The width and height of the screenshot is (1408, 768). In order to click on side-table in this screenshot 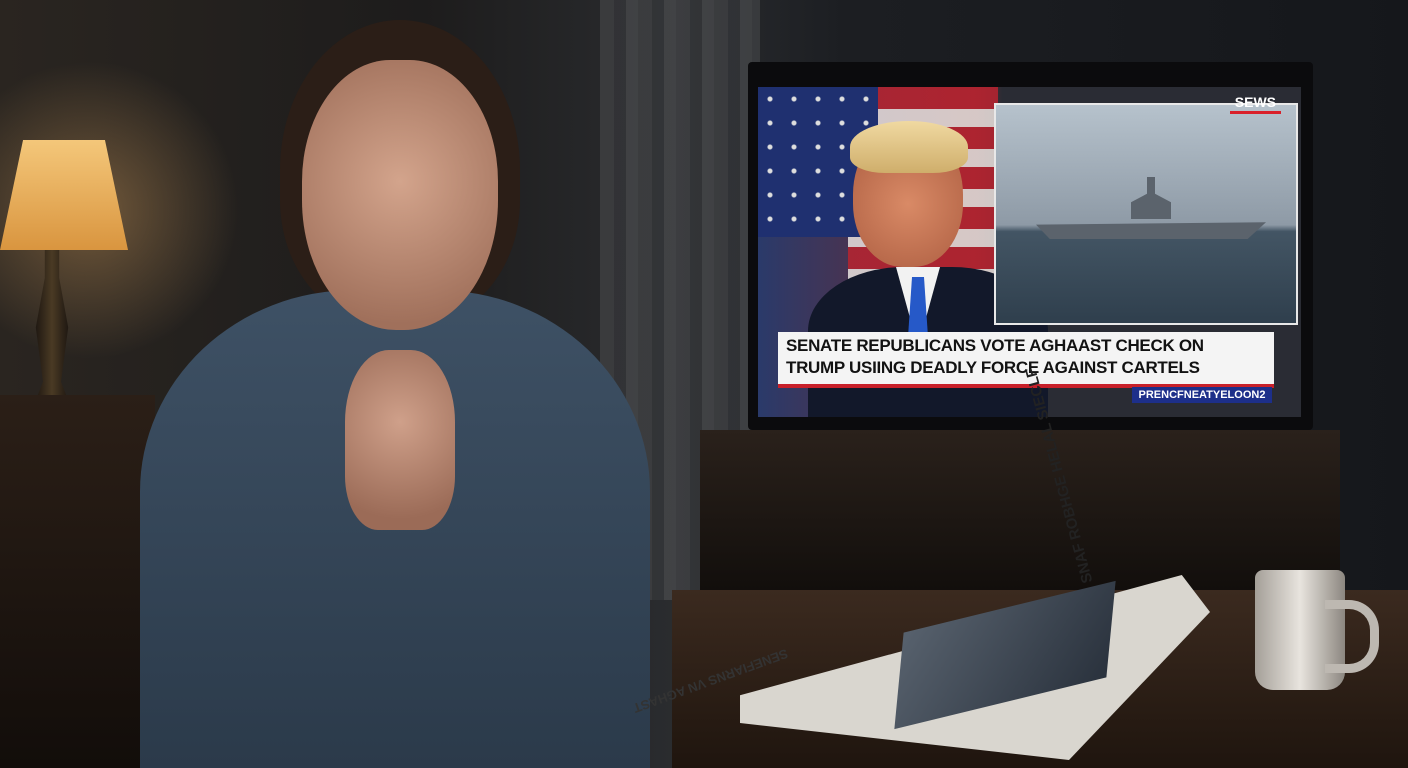, I will do `click(77, 581)`.